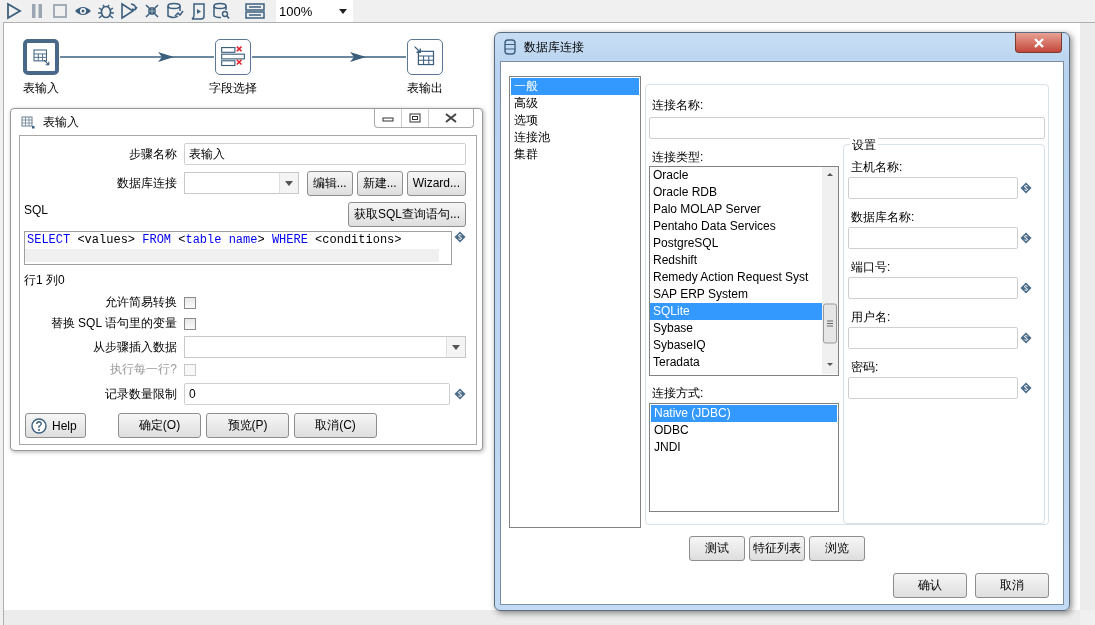  Describe the element at coordinates (736, 260) in the screenshot. I see `list-item: Redshift` at that location.